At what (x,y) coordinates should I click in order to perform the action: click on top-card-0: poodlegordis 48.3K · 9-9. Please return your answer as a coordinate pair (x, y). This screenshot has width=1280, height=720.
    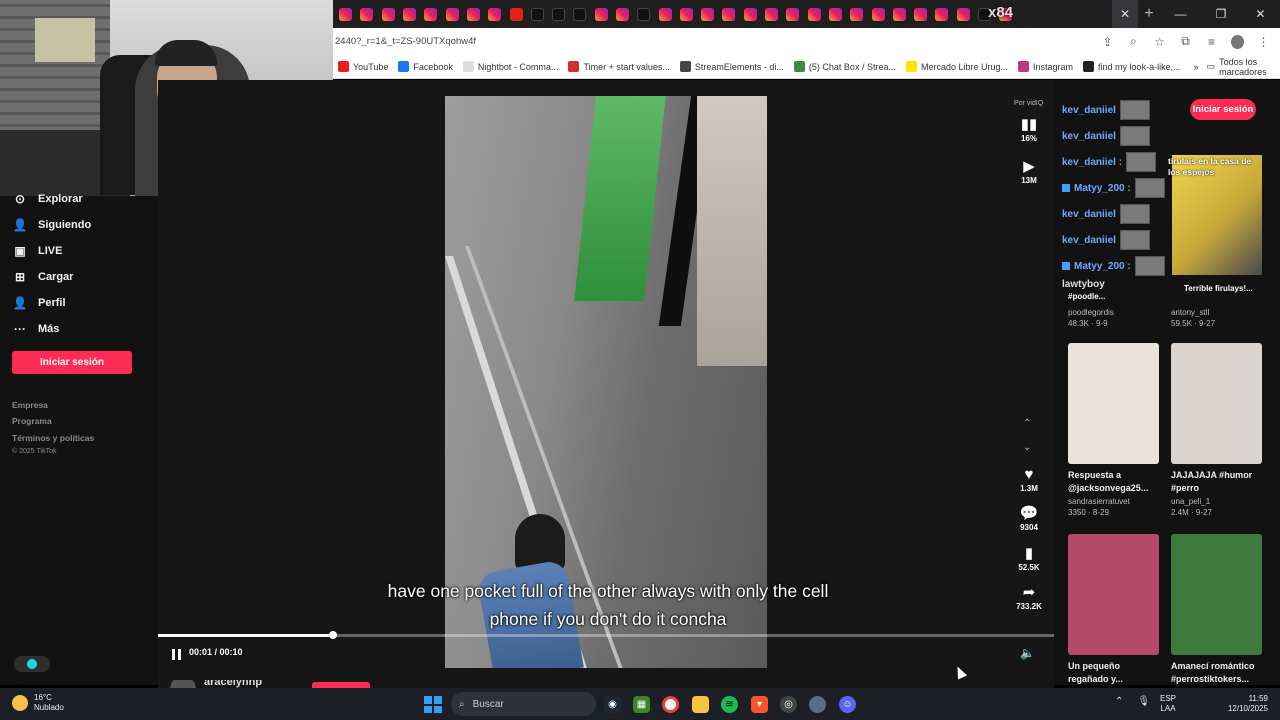
    Looking at the image, I should click on (1114, 317).